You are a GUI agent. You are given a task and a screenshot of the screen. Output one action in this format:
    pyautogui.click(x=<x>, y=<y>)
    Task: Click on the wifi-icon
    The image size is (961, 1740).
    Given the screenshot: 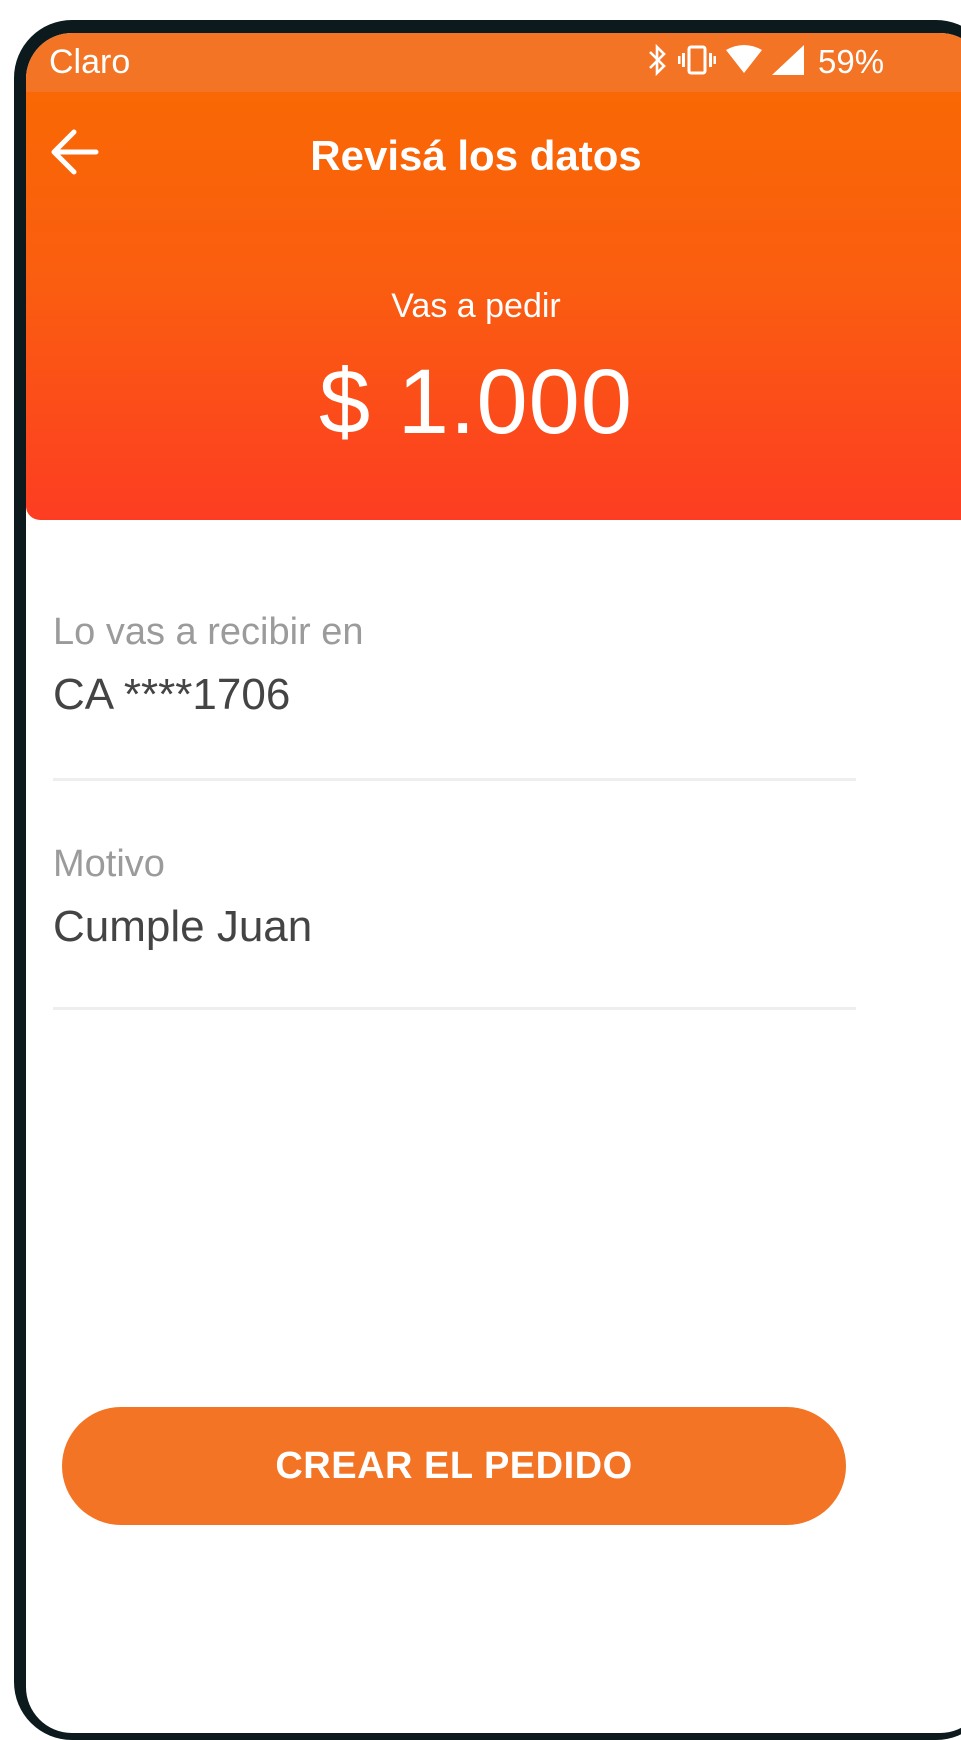 What is the action you would take?
    pyautogui.click(x=744, y=62)
    